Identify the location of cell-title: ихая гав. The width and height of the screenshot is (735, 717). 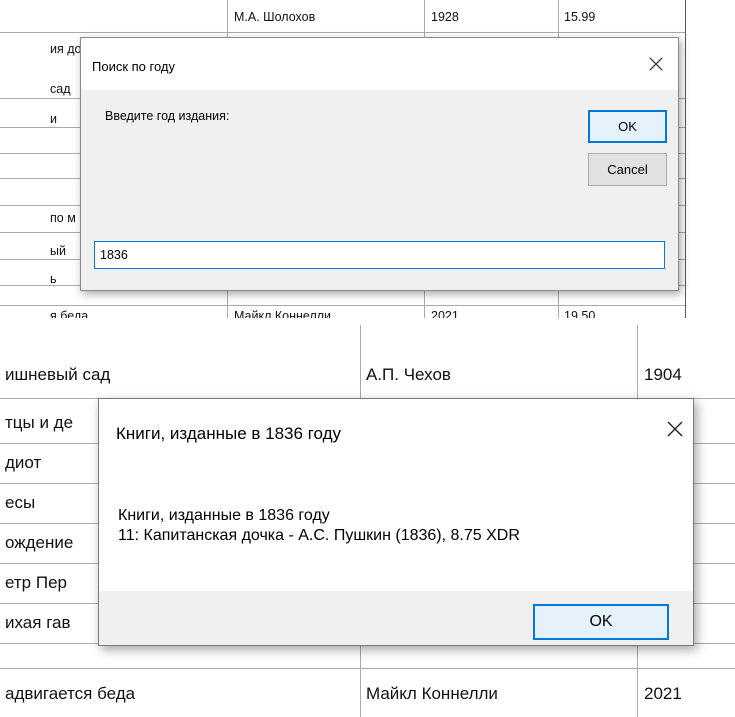
(38, 622).